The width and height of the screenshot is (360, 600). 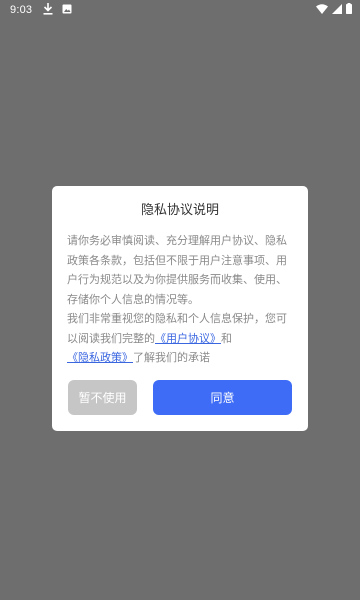 What do you see at coordinates (349, 8) in the screenshot?
I see `battery-icon` at bounding box center [349, 8].